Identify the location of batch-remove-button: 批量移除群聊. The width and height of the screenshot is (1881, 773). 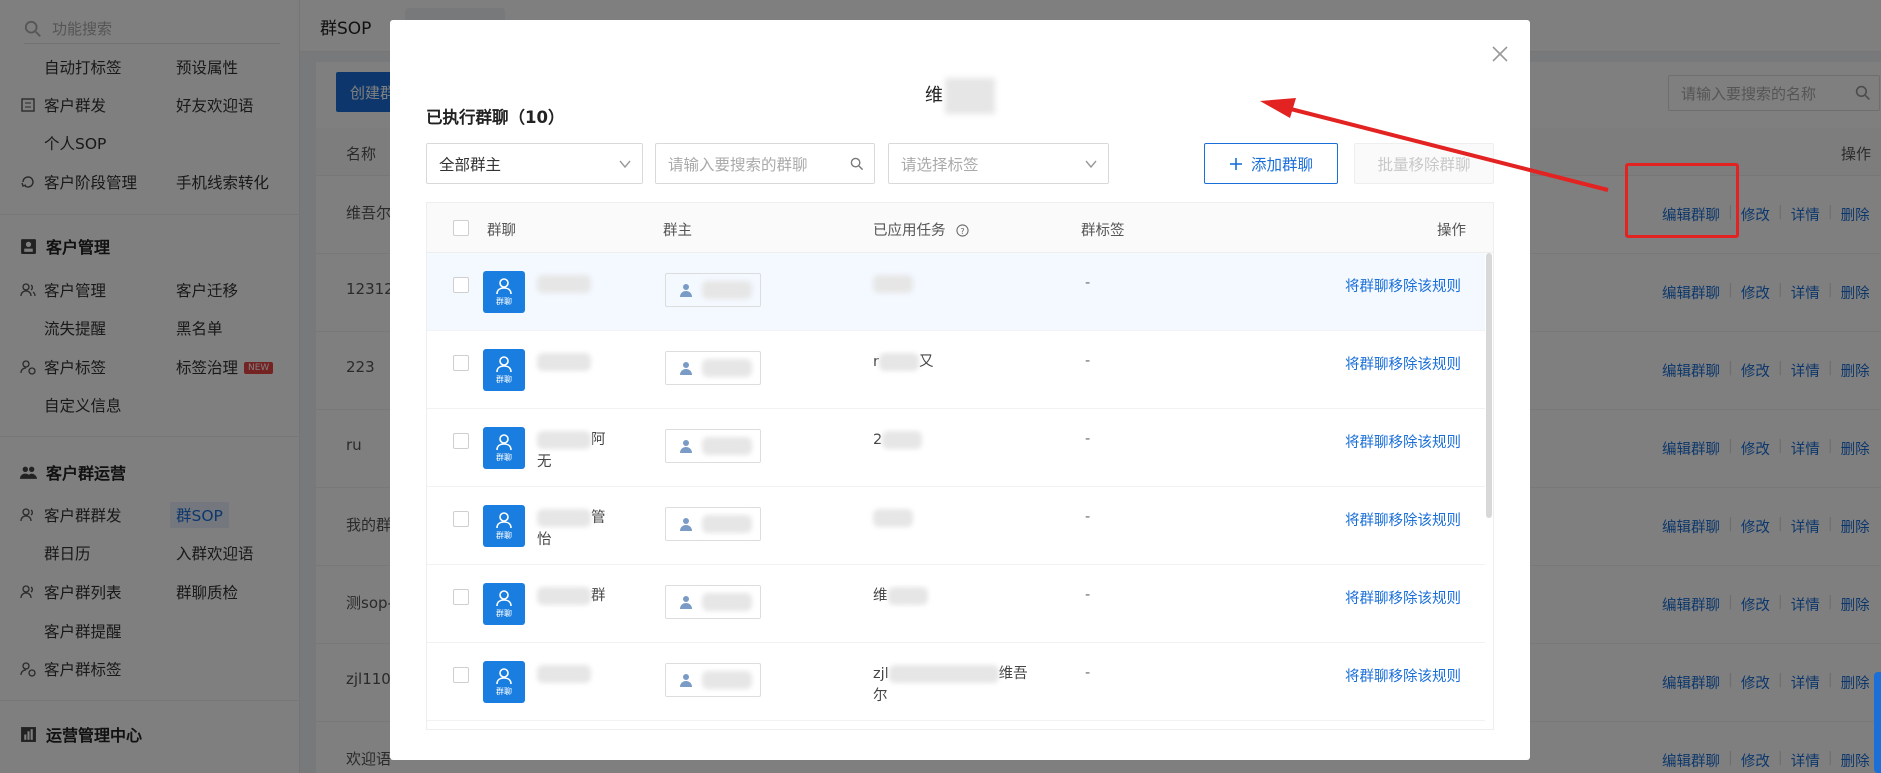
(1424, 163).